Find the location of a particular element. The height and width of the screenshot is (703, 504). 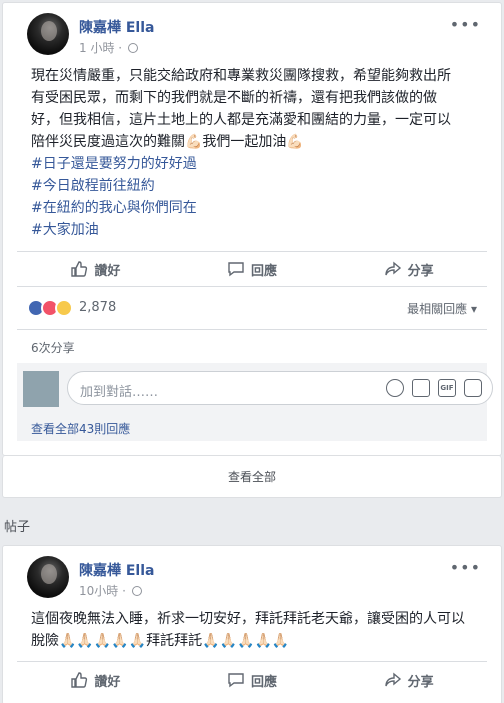

post-meta: 1 小時 · is located at coordinates (108, 47).